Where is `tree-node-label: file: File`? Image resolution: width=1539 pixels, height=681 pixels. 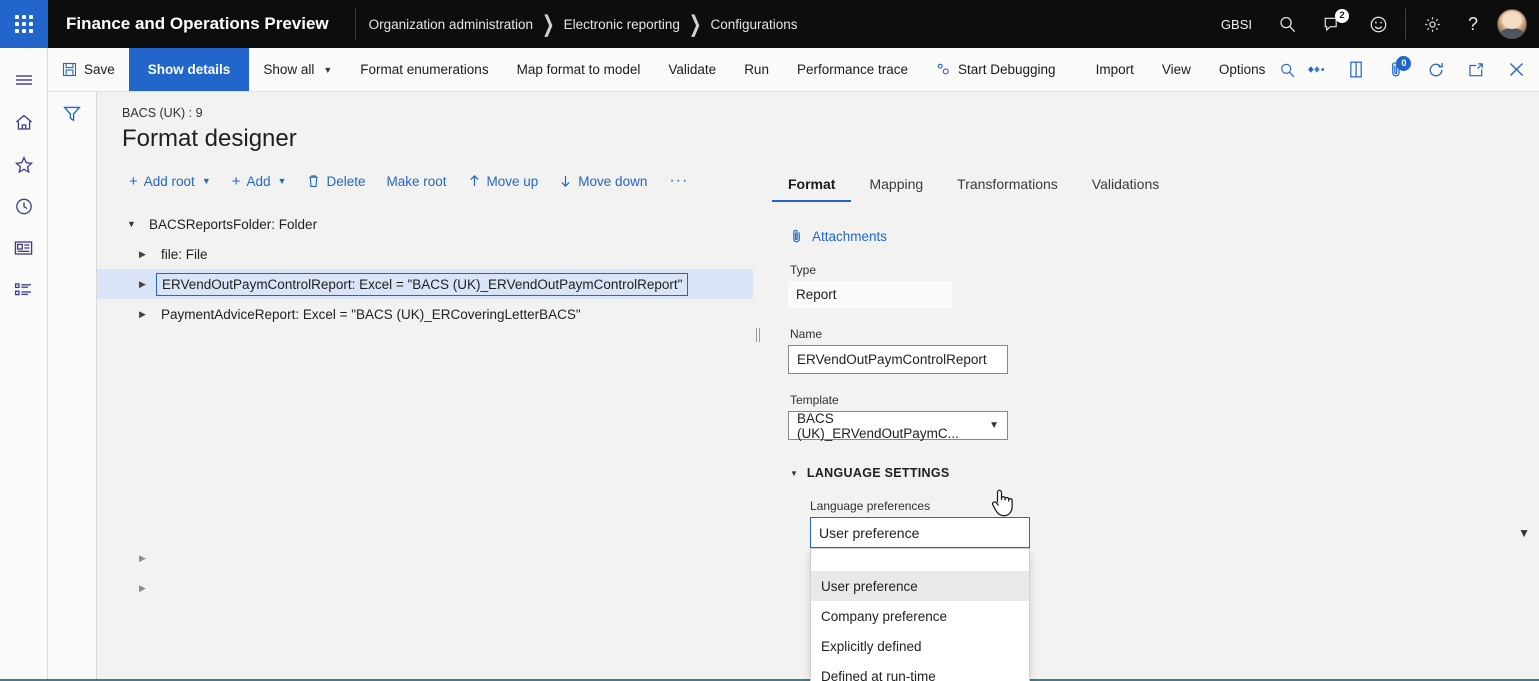 tree-node-label: file: File is located at coordinates (184, 254).